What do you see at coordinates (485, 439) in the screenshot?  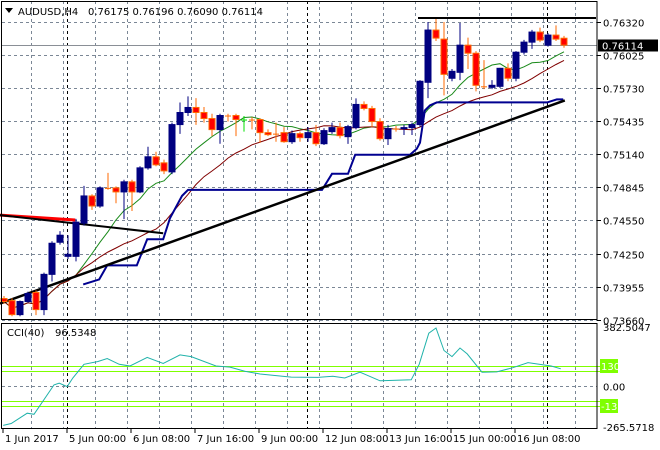 I see `time-axis-label: 15 Jun 00:00` at bounding box center [485, 439].